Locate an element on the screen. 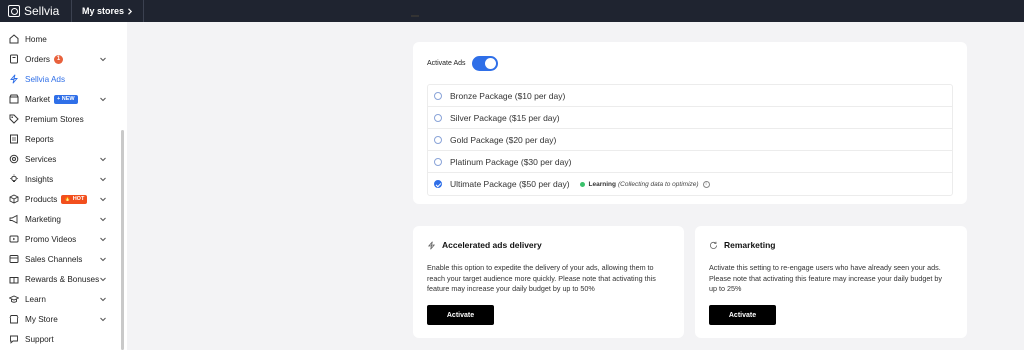 The width and height of the screenshot is (1024, 350). learning-label: Learning is located at coordinates (602, 184).